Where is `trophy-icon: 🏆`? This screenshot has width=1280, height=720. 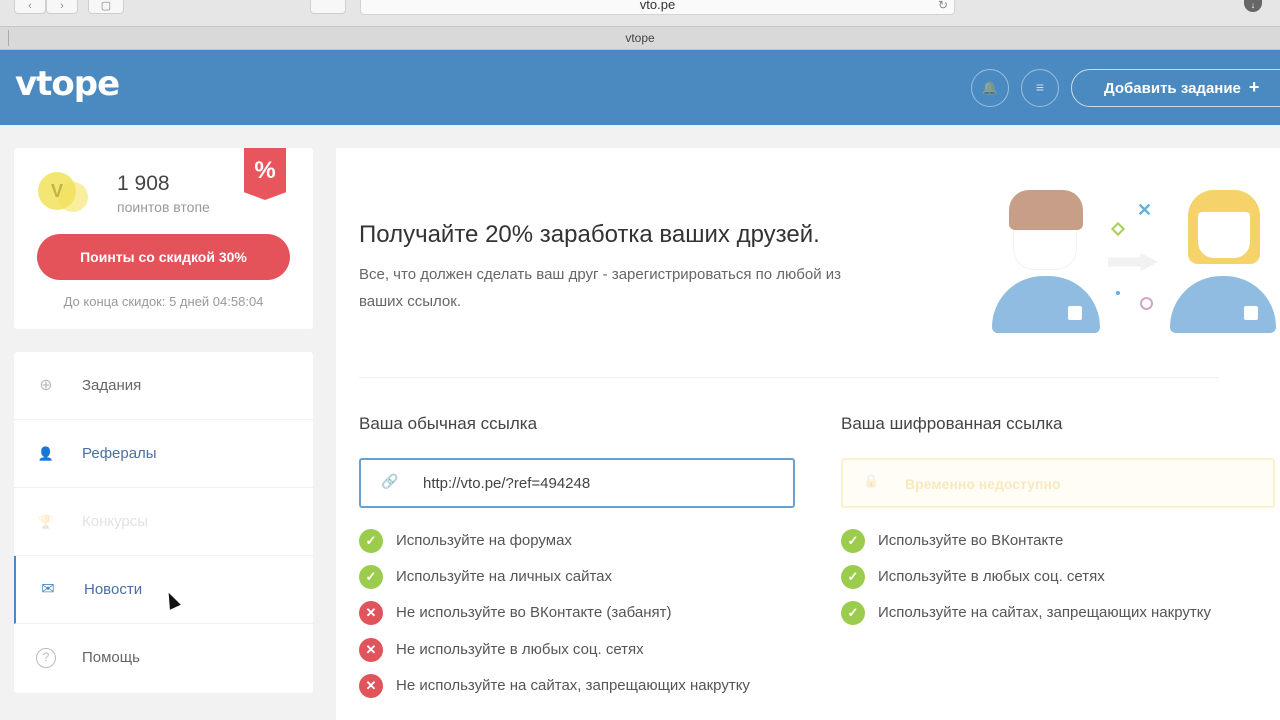
trophy-icon: 🏆 is located at coordinates (46, 521).